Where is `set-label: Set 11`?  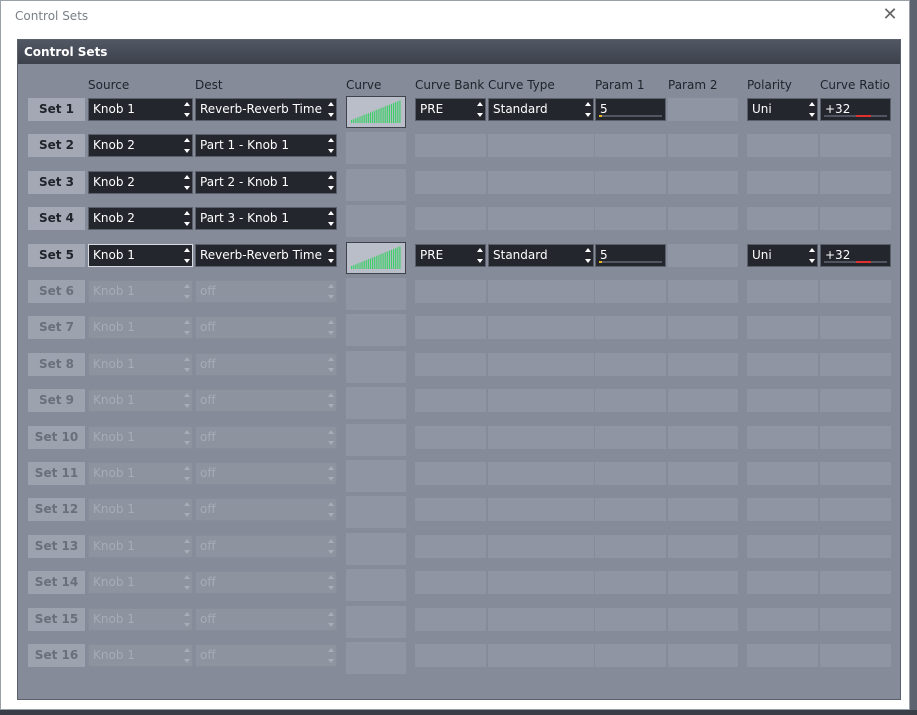 set-label: Set 11 is located at coordinates (56, 473).